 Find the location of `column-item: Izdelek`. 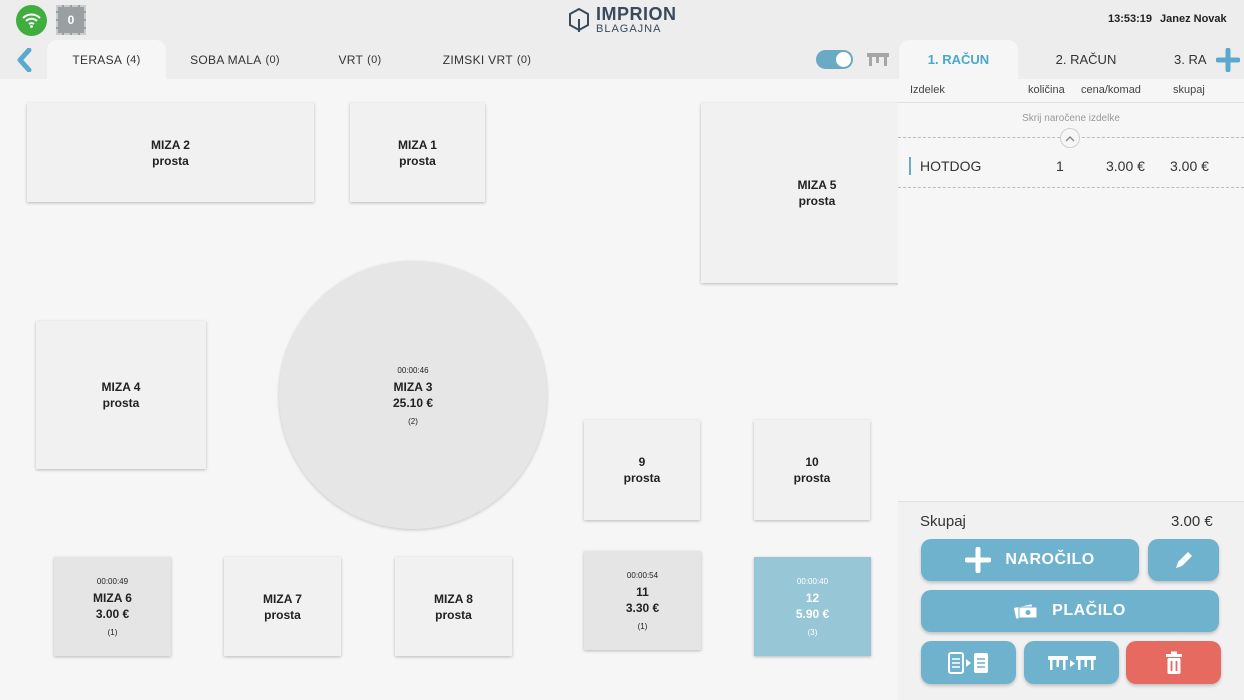

column-item: Izdelek is located at coordinates (927, 90).